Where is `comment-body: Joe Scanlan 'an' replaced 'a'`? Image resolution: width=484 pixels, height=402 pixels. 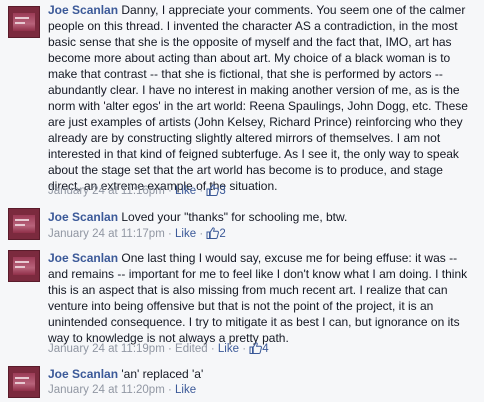
comment-body: Joe Scanlan 'an' replaced 'a' is located at coordinates (263, 374).